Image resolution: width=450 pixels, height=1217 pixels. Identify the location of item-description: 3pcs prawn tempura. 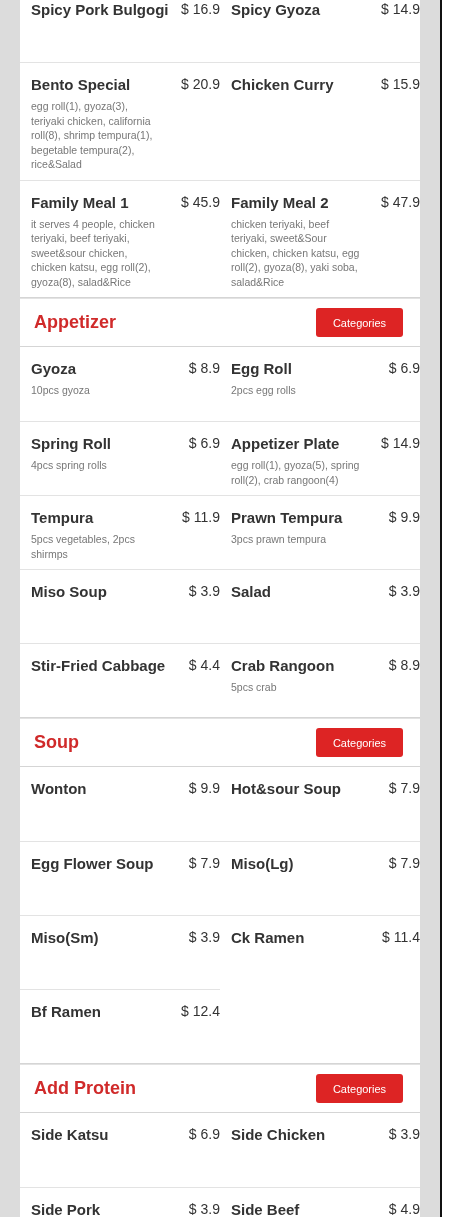
(279, 539).